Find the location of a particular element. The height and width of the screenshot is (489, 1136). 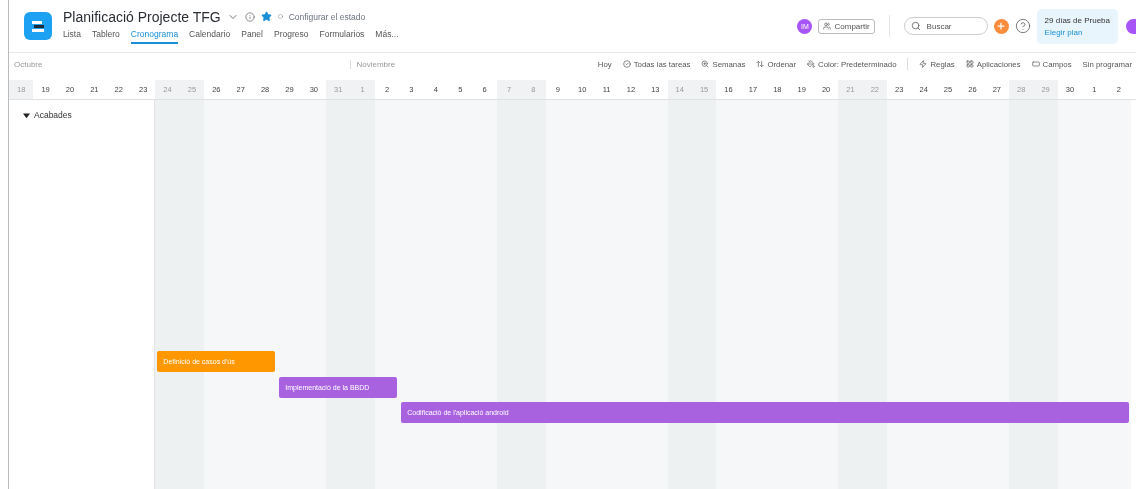

check-circle-icon is located at coordinates (626, 64).